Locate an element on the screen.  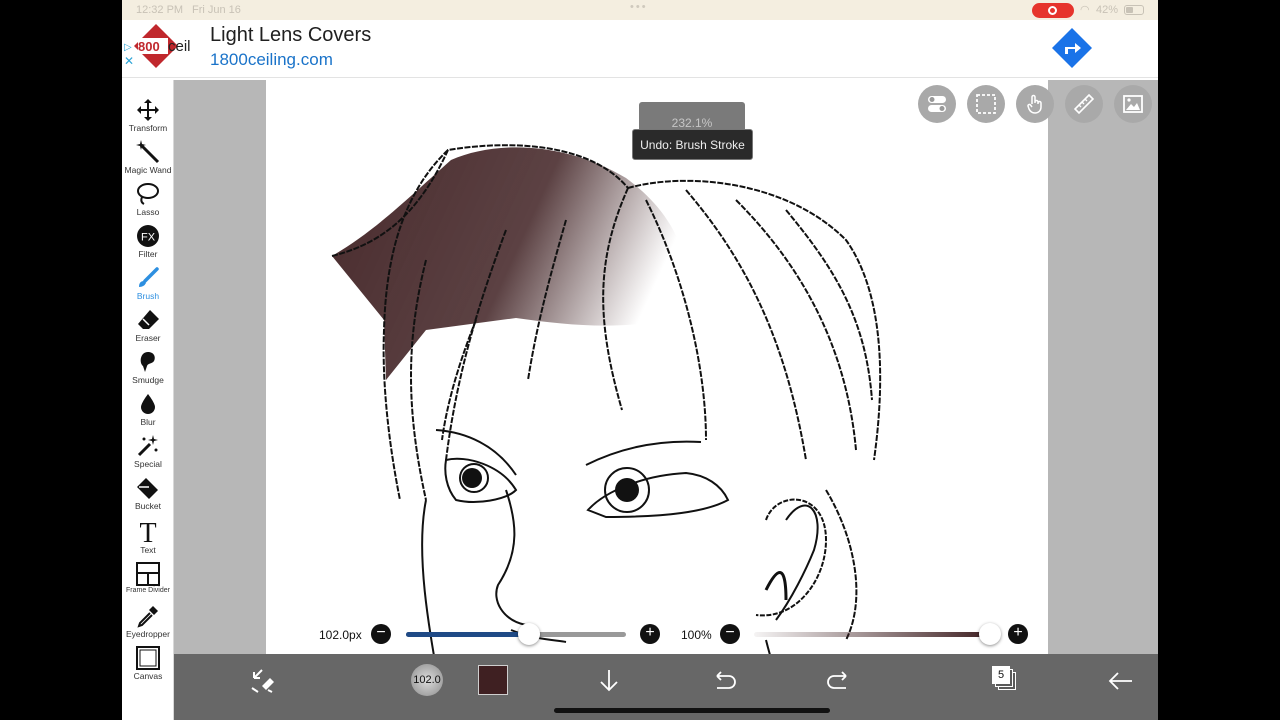
touch-gesture-button is located at coordinates (1035, 104).